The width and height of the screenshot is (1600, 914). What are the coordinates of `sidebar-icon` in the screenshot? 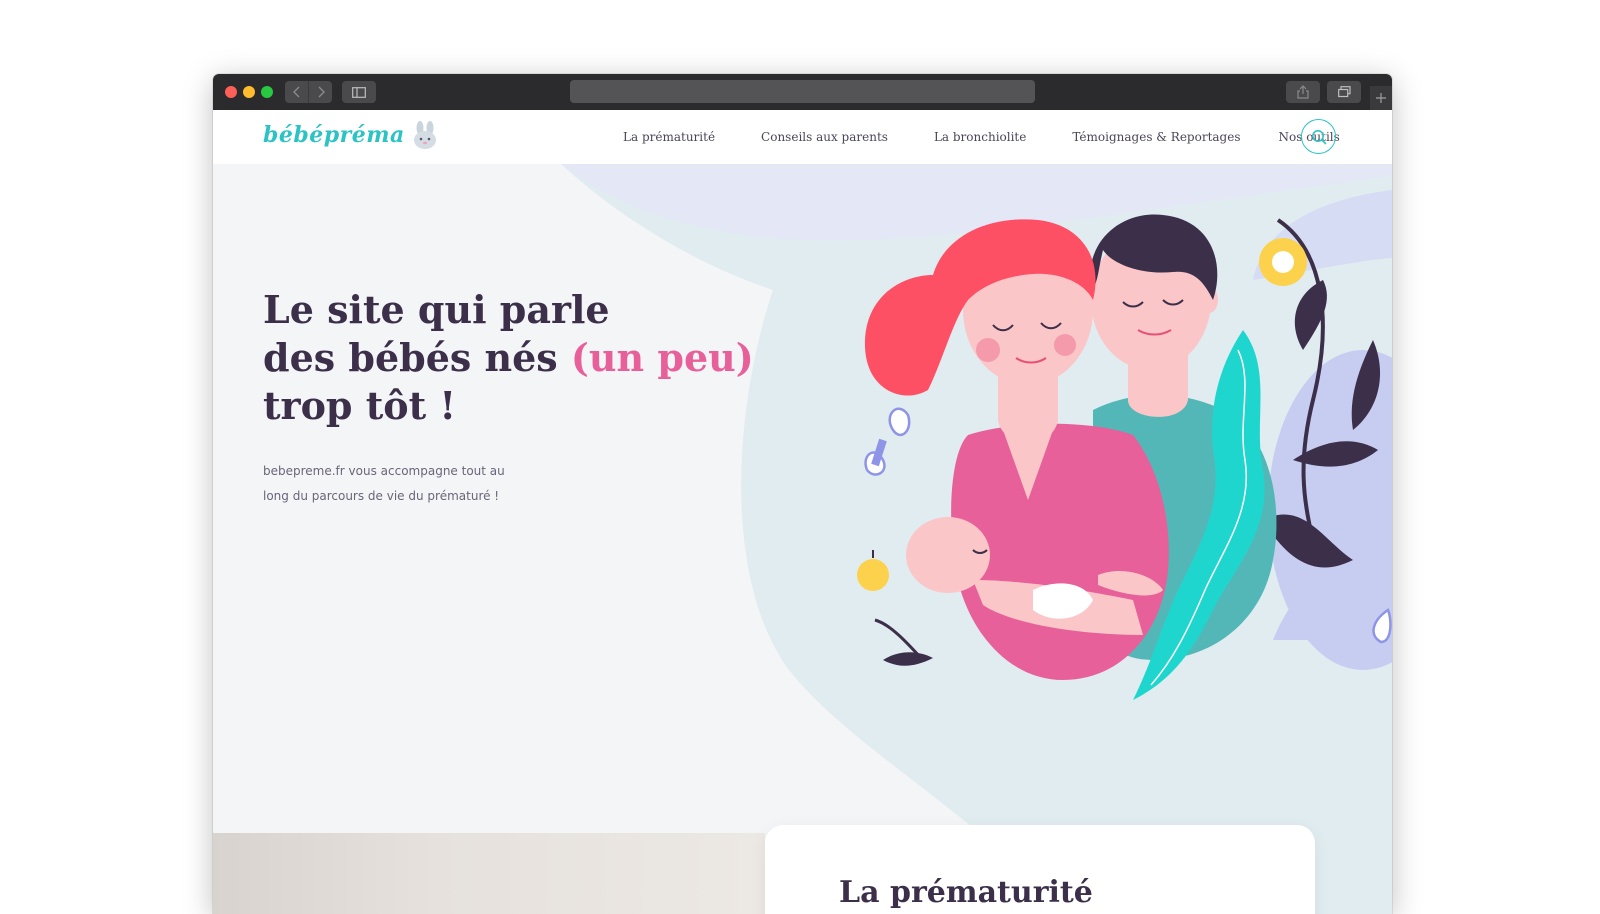 It's located at (359, 92).